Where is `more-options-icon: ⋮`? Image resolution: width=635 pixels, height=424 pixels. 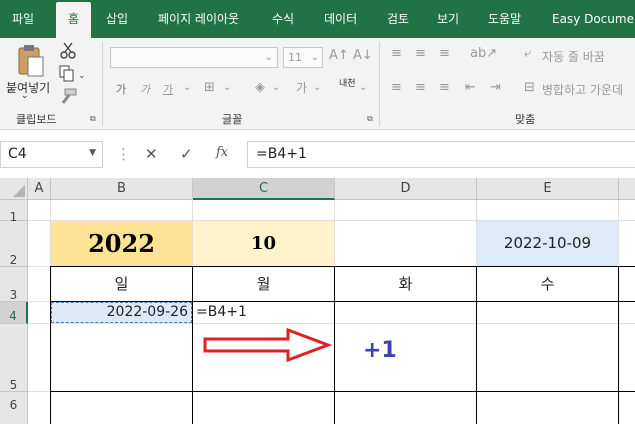
more-options-icon: ⋮ is located at coordinates (123, 154).